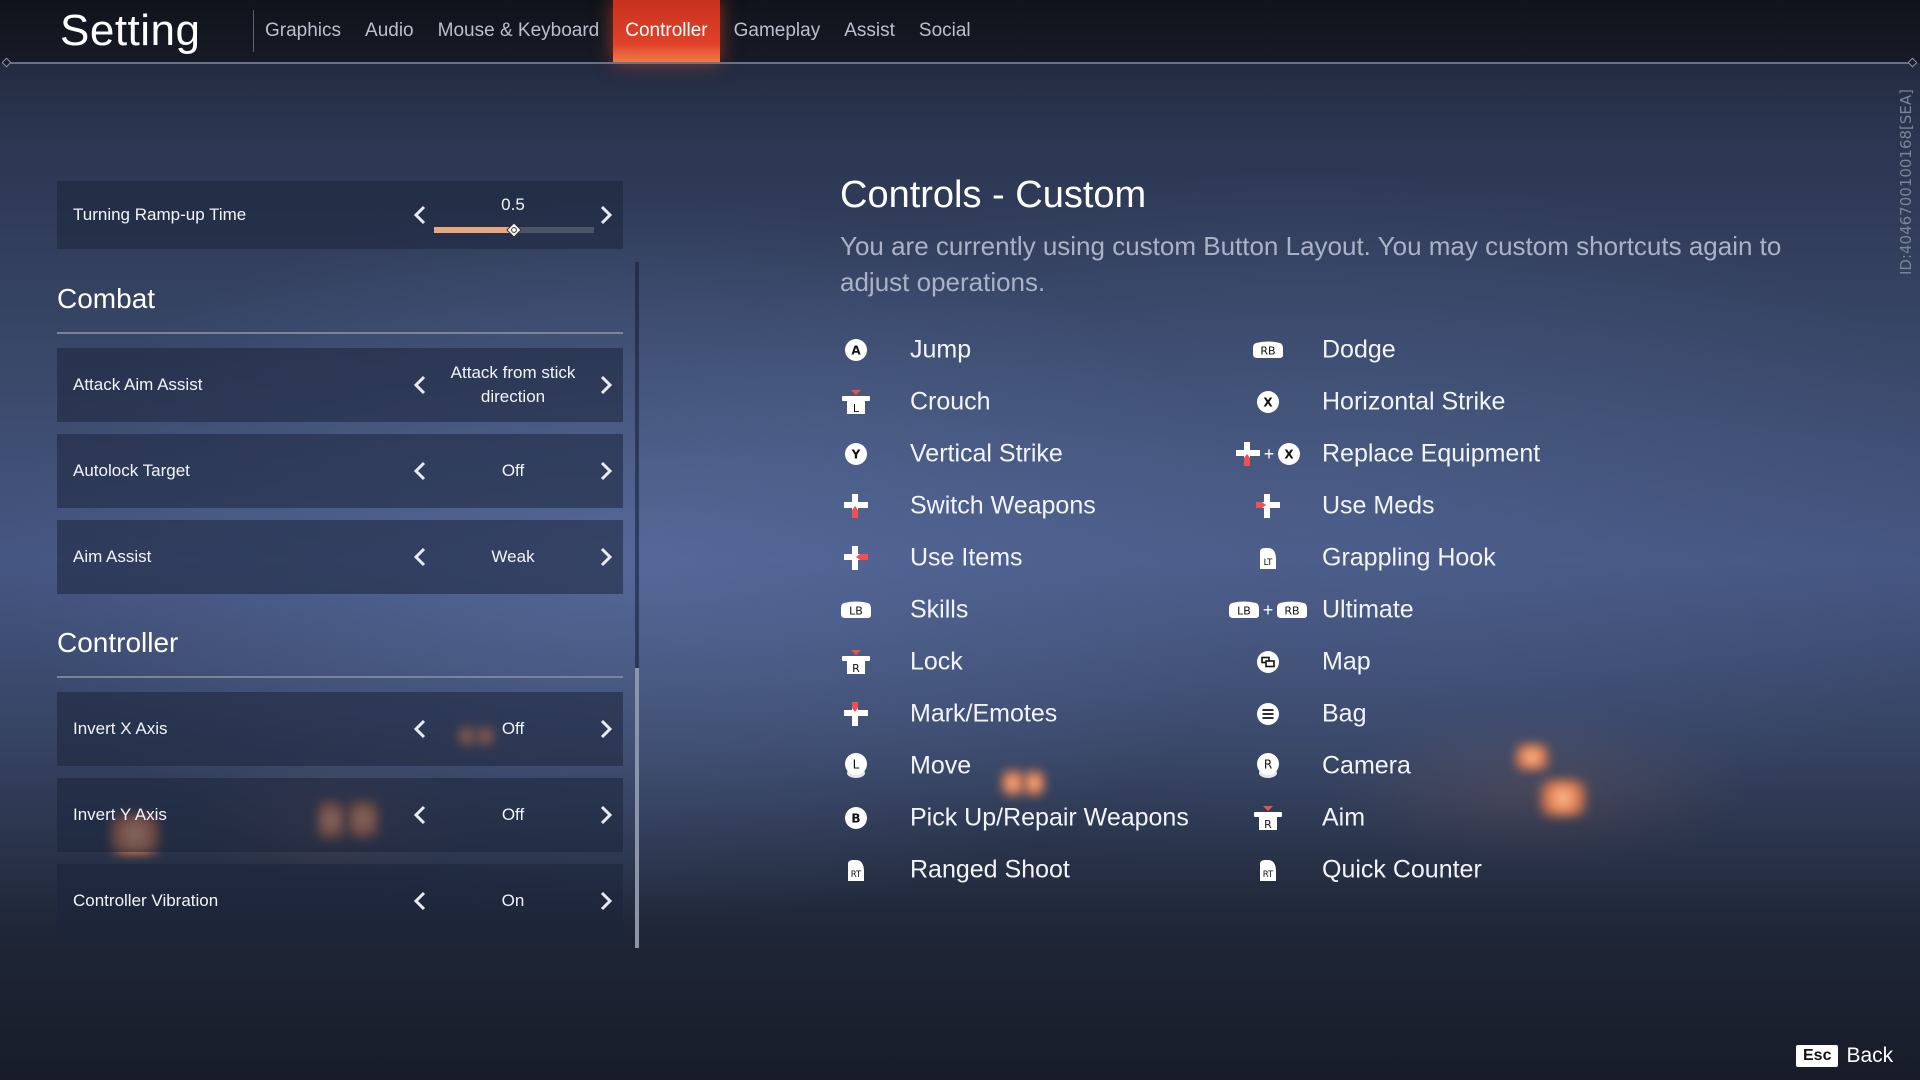  Describe the element at coordinates (945, 31) in the screenshot. I see `tab-social: Social` at that location.